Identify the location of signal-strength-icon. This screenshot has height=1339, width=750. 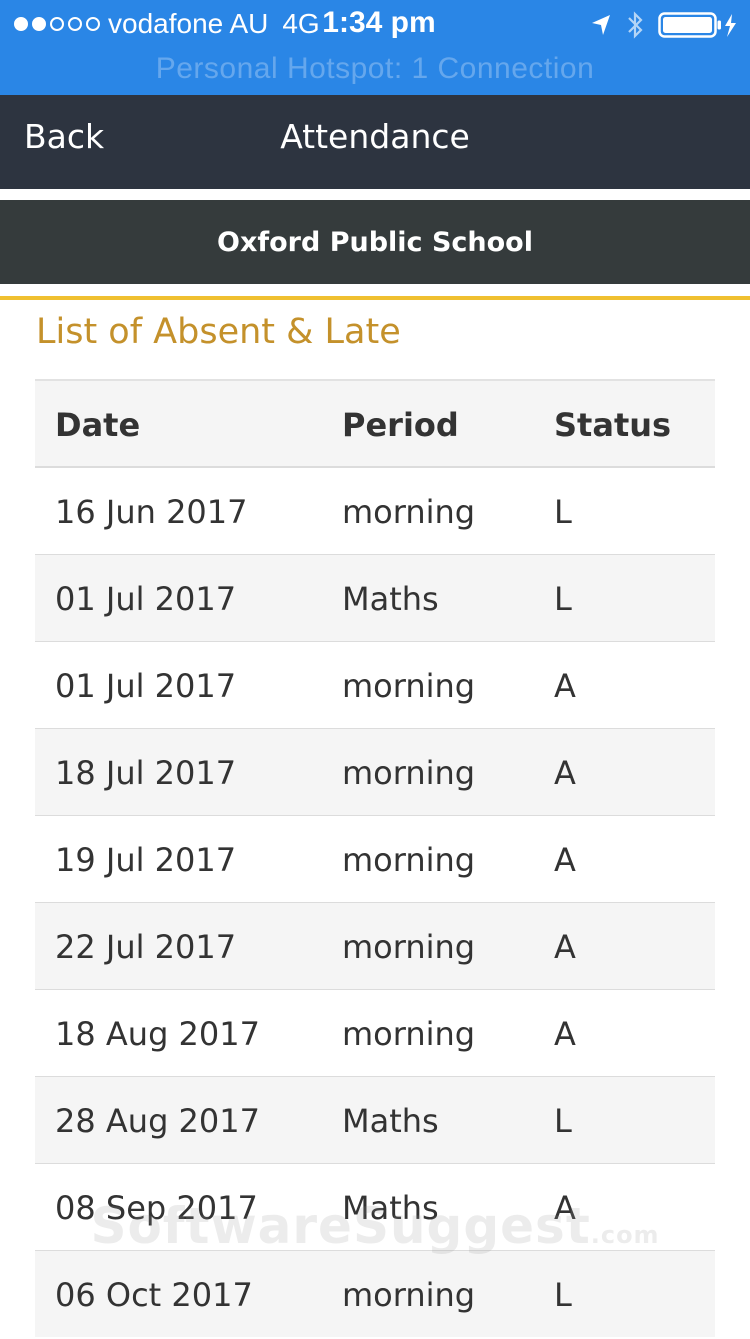
(57, 24).